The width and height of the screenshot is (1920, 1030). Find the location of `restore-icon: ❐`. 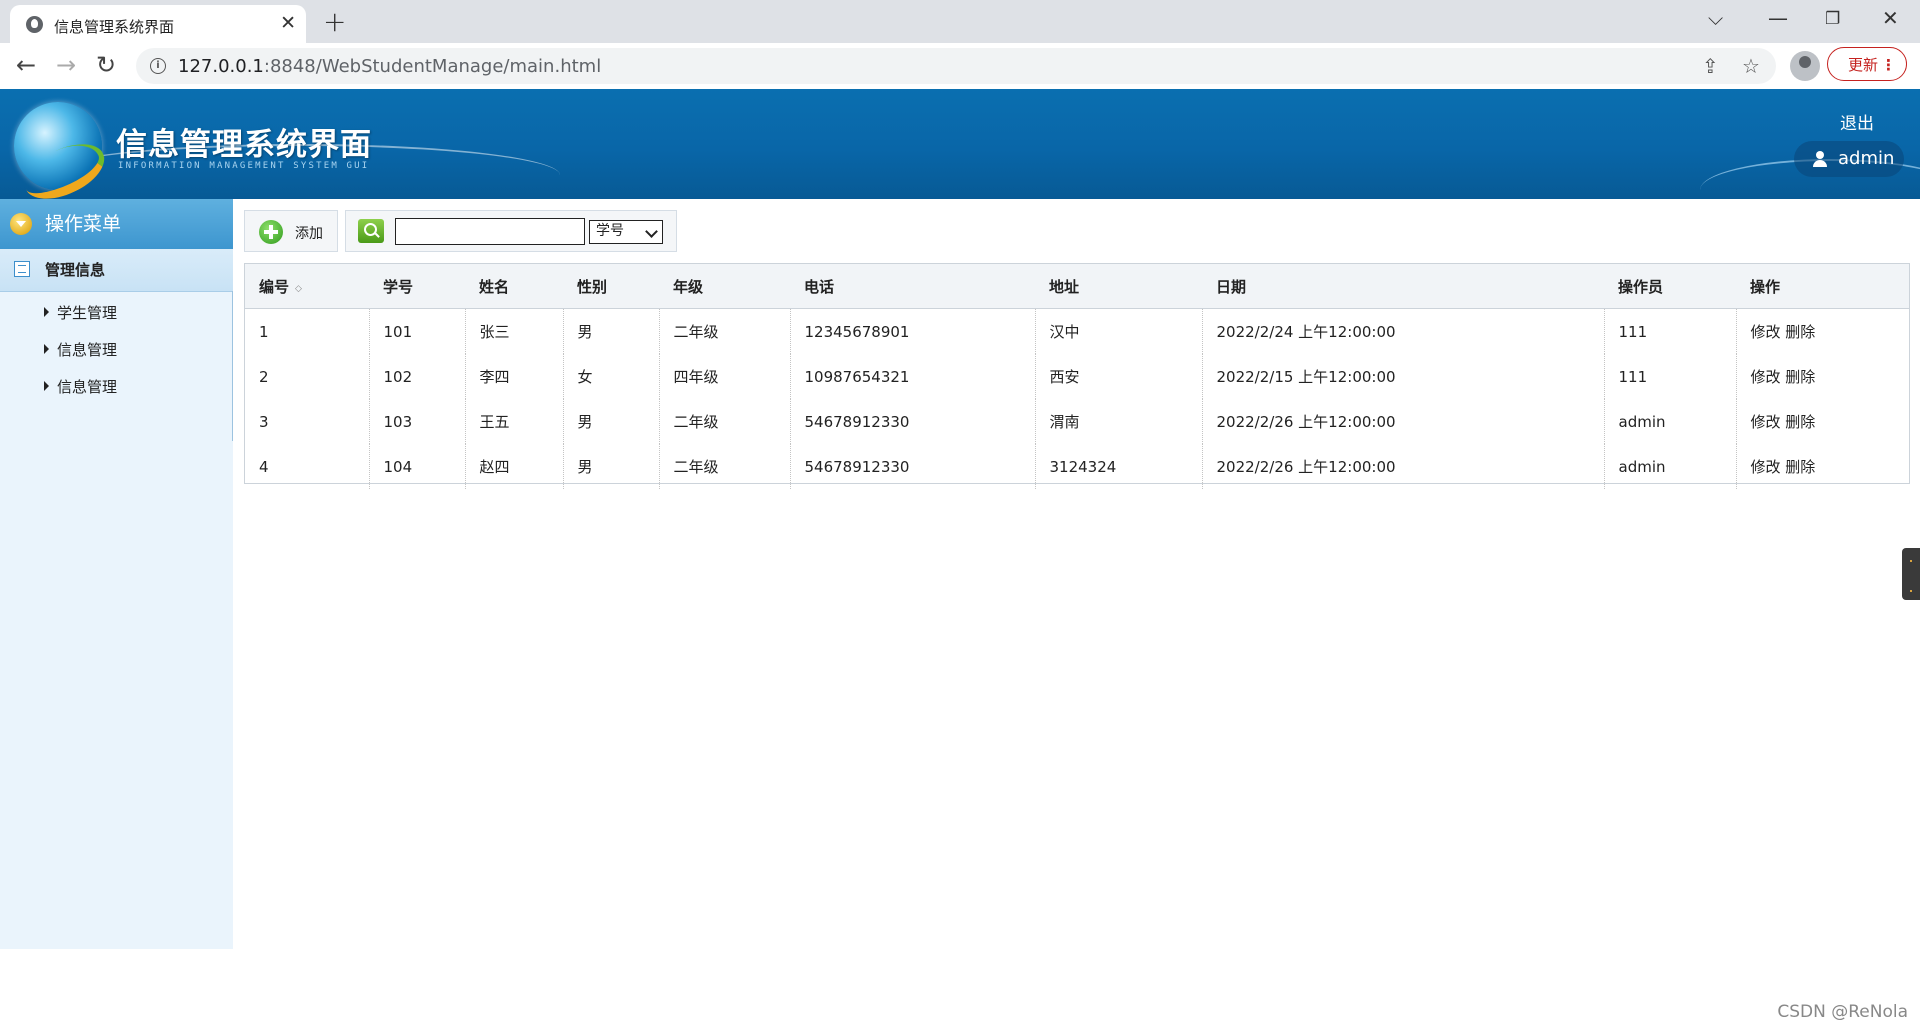

restore-icon: ❐ is located at coordinates (1832, 19).